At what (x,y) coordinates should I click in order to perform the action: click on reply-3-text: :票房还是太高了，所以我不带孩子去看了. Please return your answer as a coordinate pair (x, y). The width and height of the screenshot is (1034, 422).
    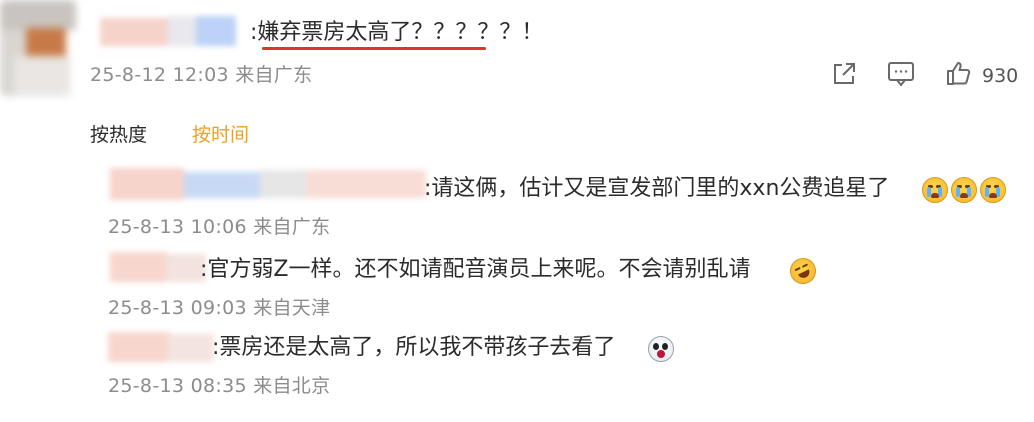
    Looking at the image, I should click on (414, 347).